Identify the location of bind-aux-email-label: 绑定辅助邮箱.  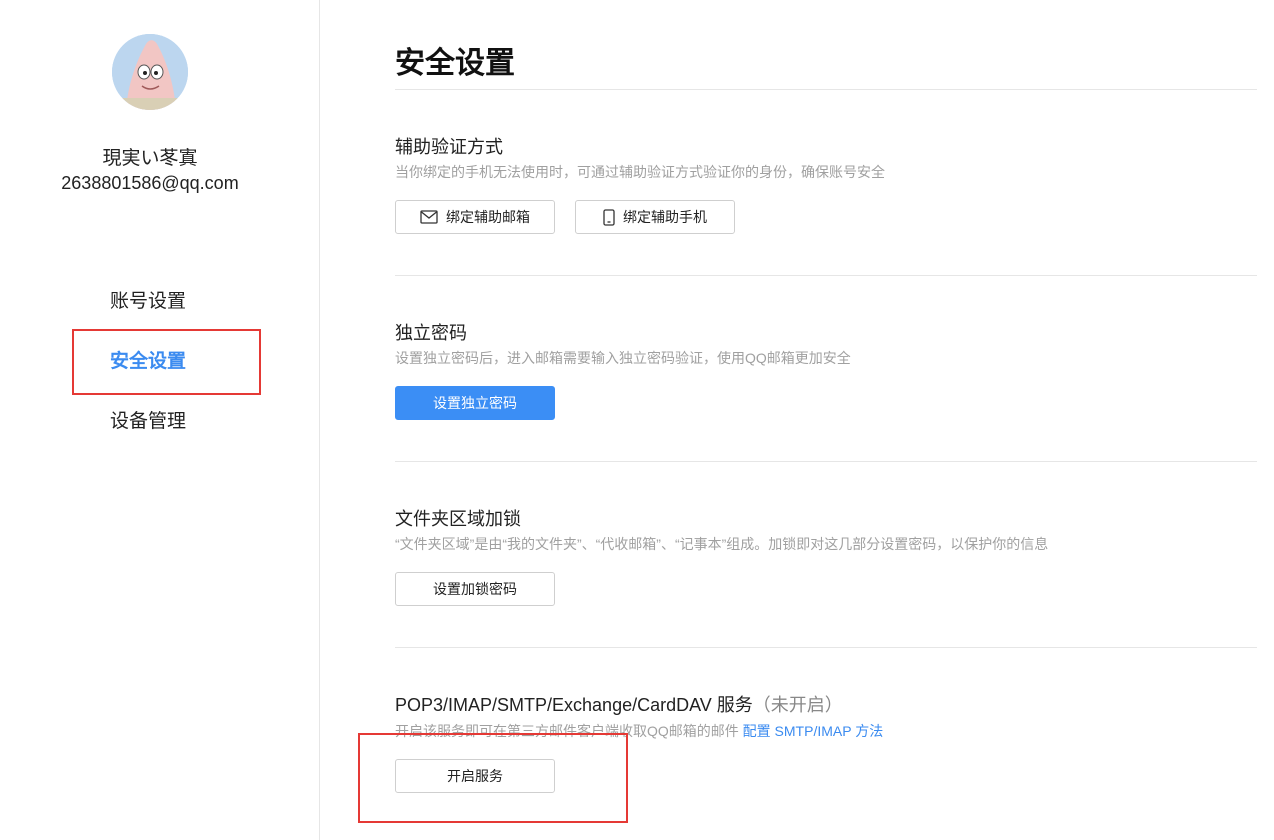
(488, 217).